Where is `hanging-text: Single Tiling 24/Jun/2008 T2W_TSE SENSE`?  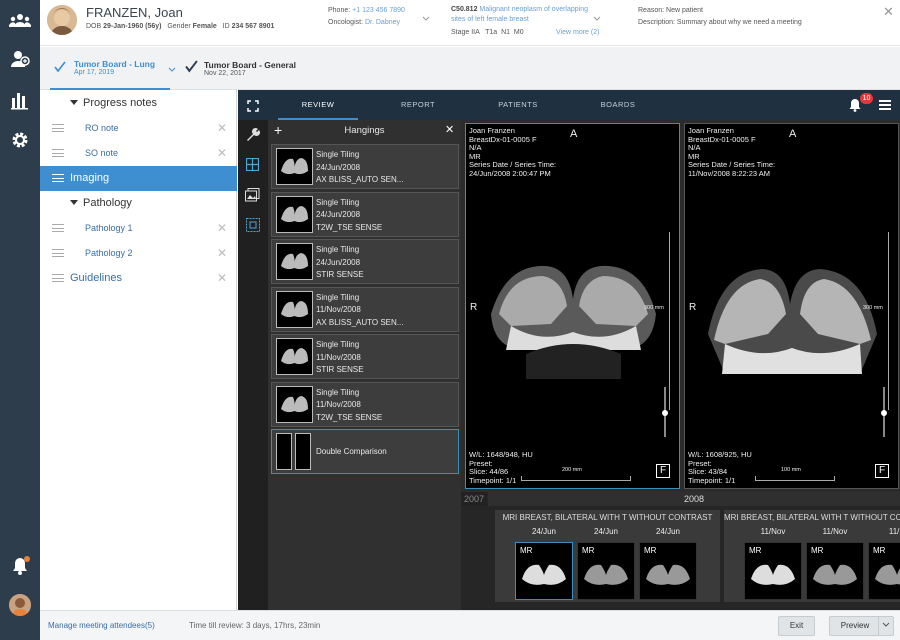 hanging-text: Single Tiling 24/Jun/2008 T2W_TSE SENSE is located at coordinates (349, 216).